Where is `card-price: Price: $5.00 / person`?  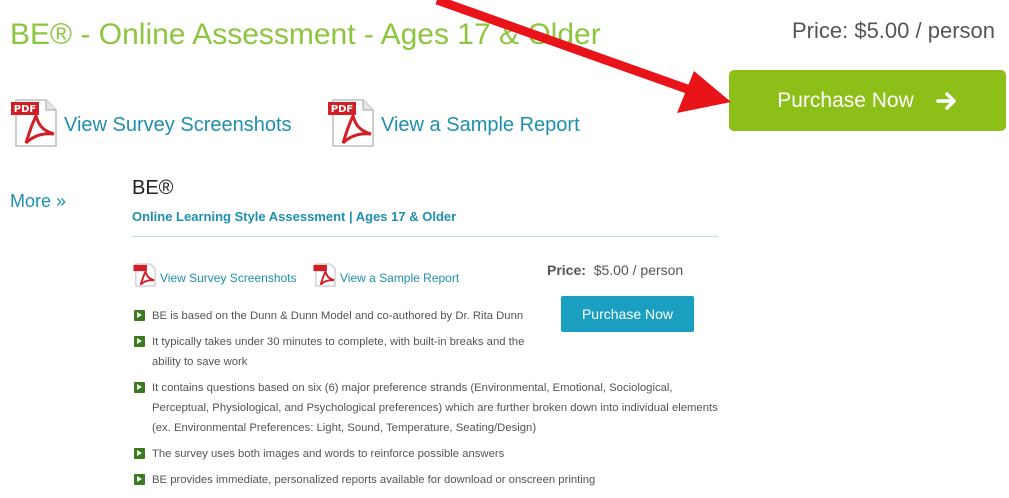 card-price: Price: $5.00 / person is located at coordinates (615, 270).